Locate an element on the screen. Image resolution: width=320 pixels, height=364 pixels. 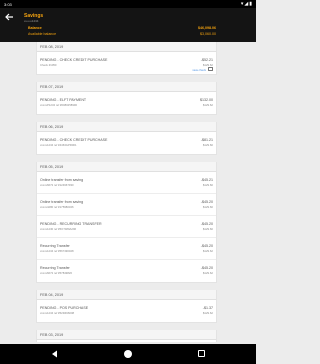
date-header: FEB 06, 2019 is located at coordinates (126, 127).